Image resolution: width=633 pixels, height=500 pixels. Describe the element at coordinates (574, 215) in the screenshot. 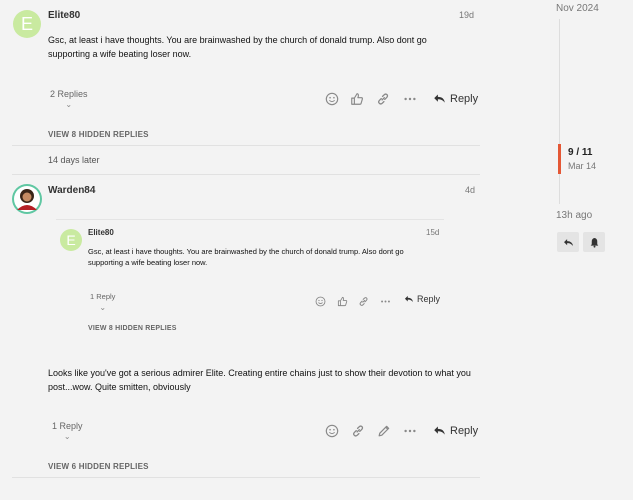

I see `timeline-end-date: 13h ago` at that location.